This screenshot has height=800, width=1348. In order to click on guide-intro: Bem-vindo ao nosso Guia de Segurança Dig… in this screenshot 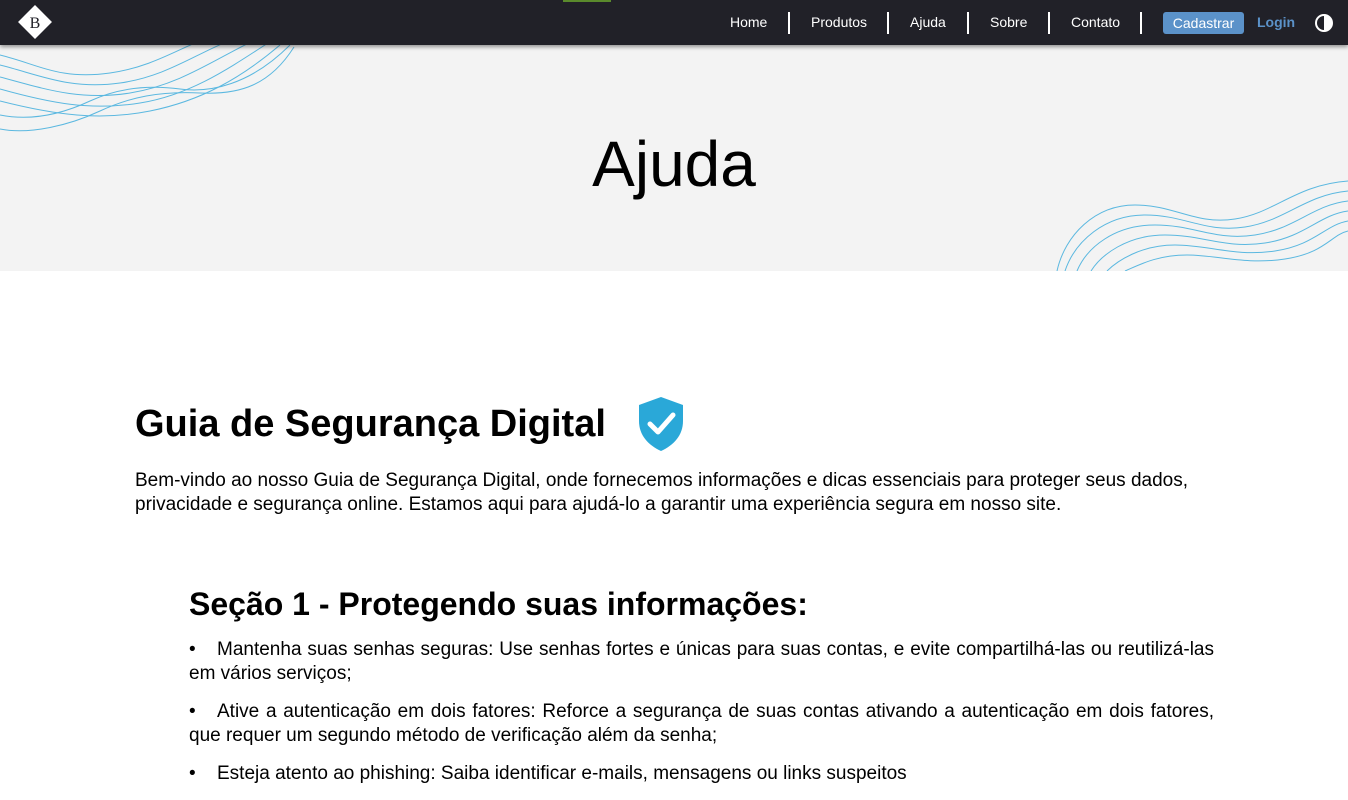, I will do `click(661, 492)`.